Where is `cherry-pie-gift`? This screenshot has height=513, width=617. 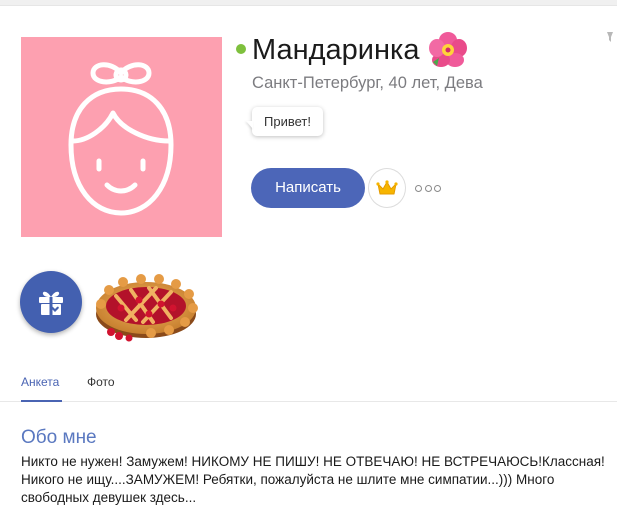 cherry-pie-gift is located at coordinates (146, 304).